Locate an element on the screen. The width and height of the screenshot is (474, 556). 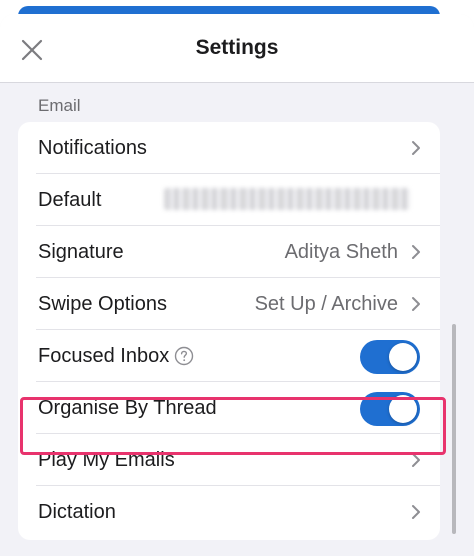
row-label: Swipe Options is located at coordinates (102, 304).